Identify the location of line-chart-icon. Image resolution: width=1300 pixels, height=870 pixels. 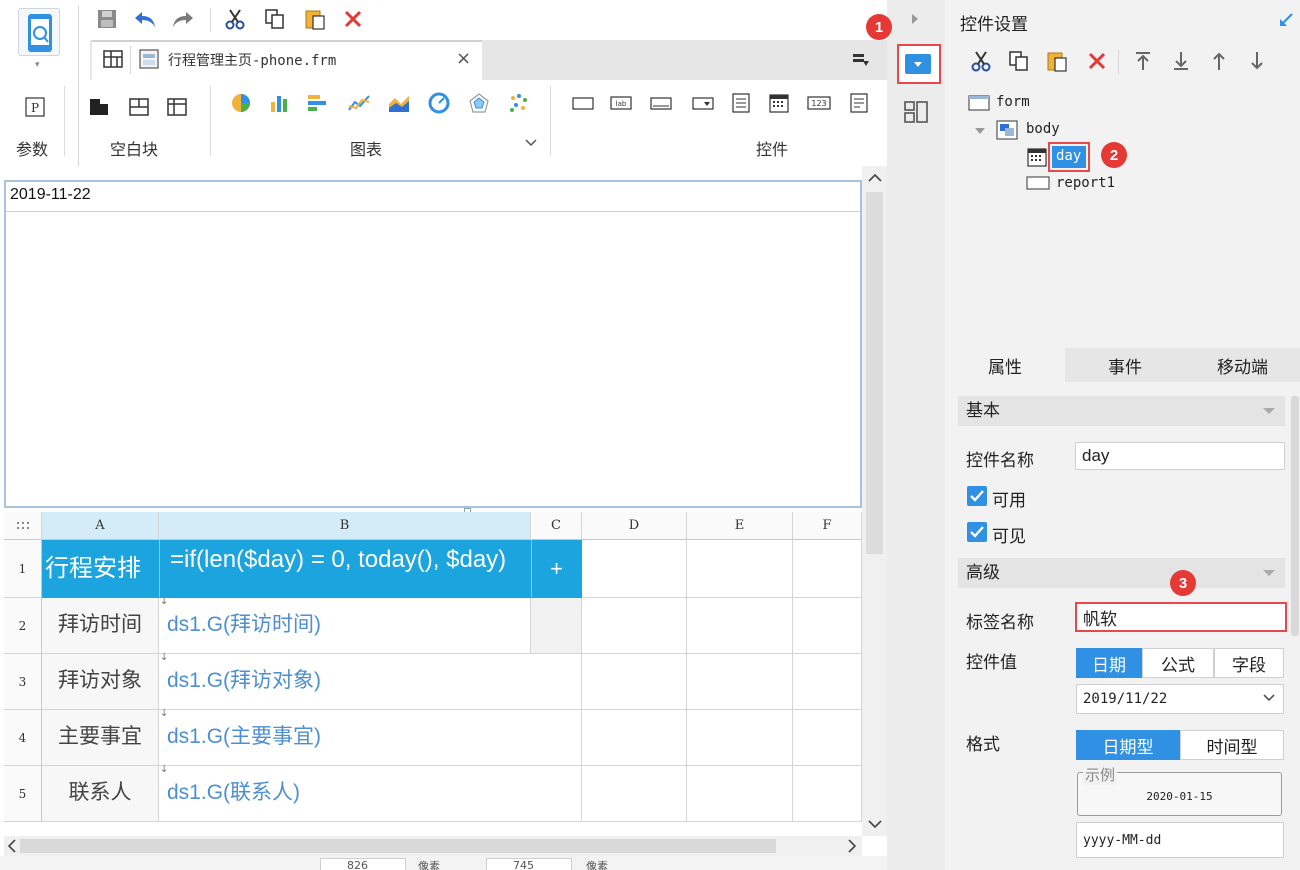
(359, 103).